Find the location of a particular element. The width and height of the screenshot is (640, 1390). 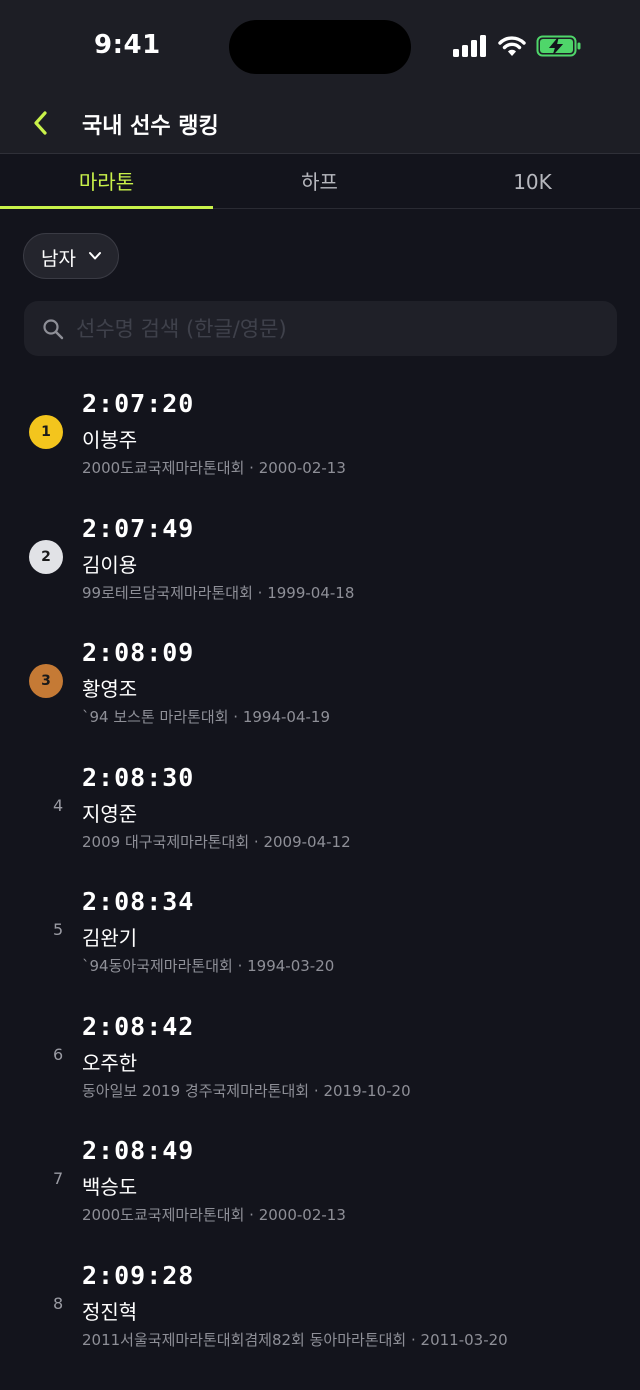

race-date: 1999-04-18 is located at coordinates (311, 592).